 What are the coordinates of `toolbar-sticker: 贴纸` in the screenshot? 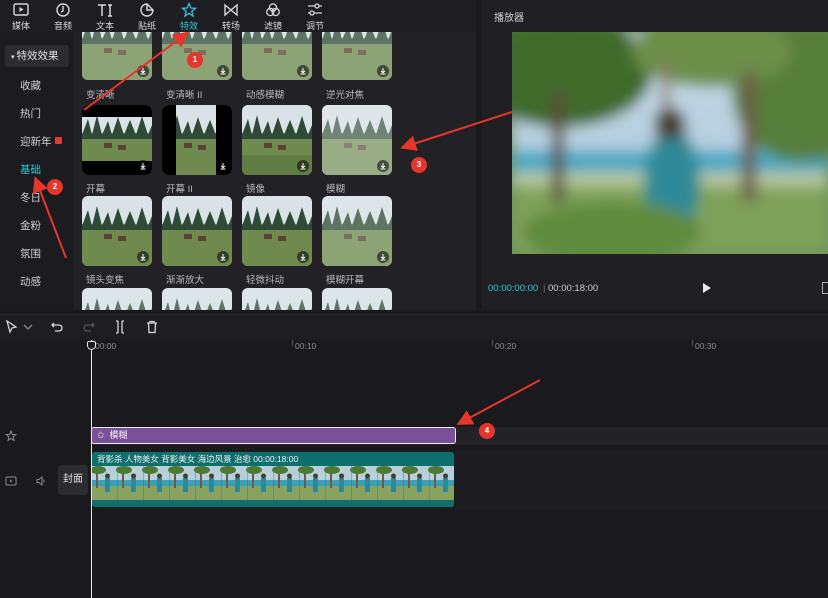 It's located at (147, 16).